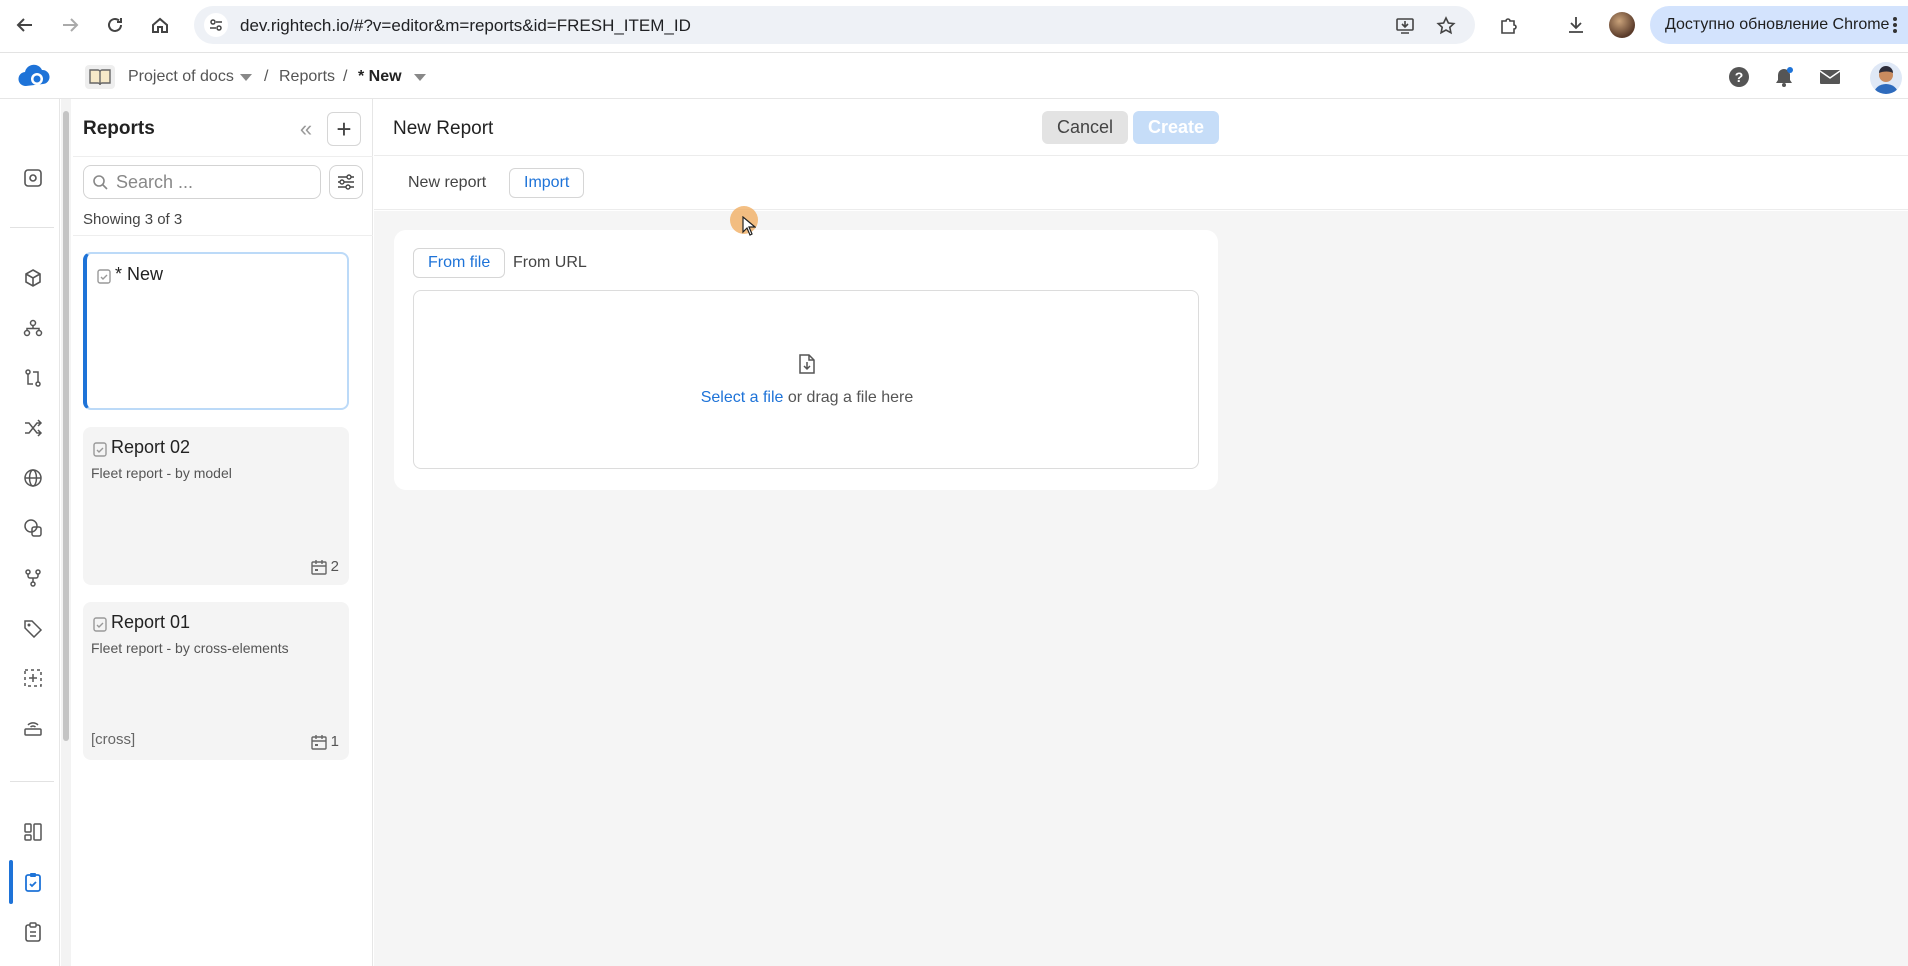 Image resolution: width=1908 pixels, height=966 pixels. I want to click on notifications-bell-icon, so click(1784, 77).